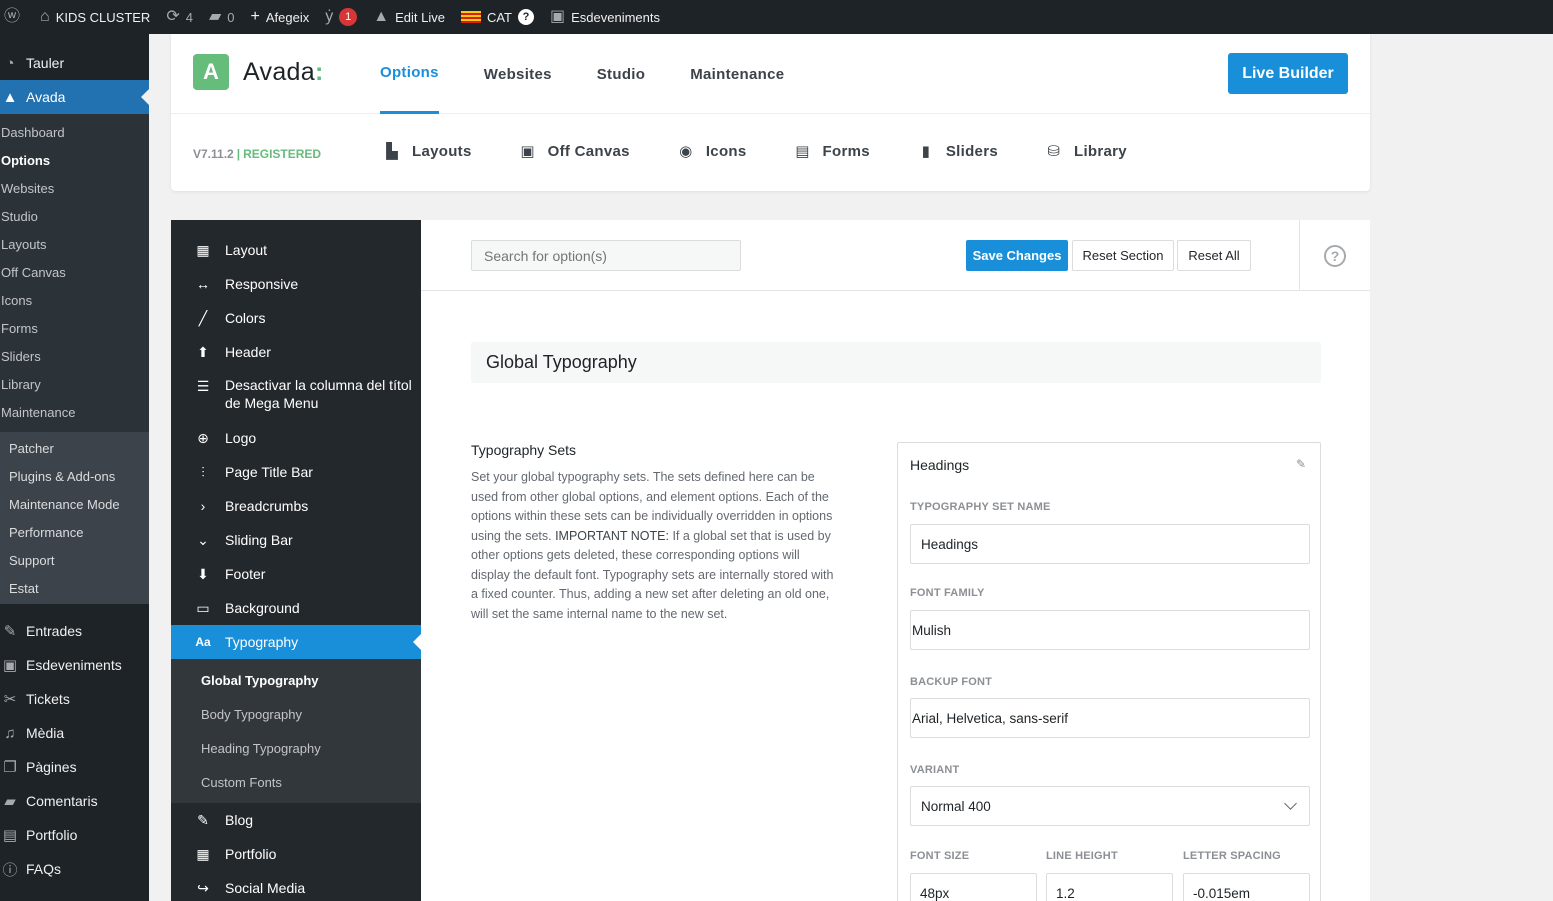  What do you see at coordinates (280, 17) in the screenshot?
I see `new-content-link: + Afegeix` at bounding box center [280, 17].